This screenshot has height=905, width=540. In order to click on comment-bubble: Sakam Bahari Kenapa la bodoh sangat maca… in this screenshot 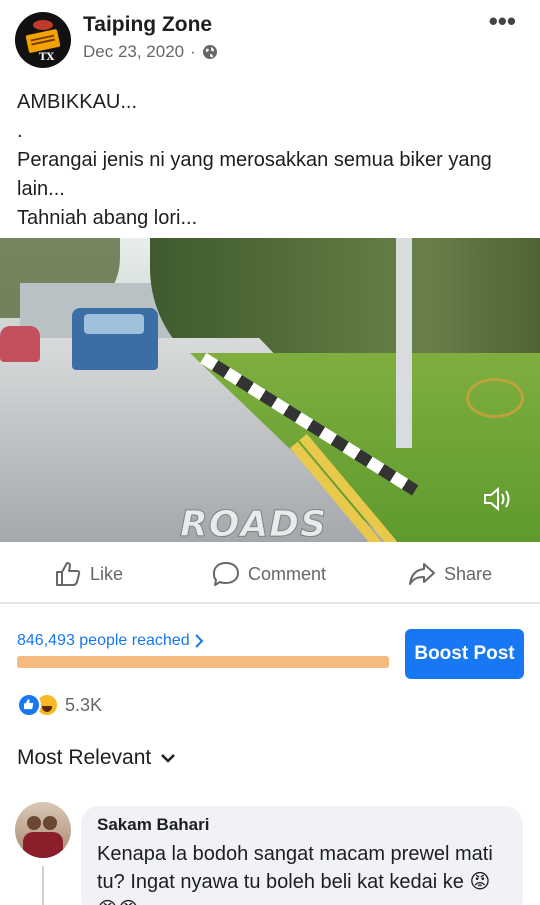, I will do `click(302, 855)`.